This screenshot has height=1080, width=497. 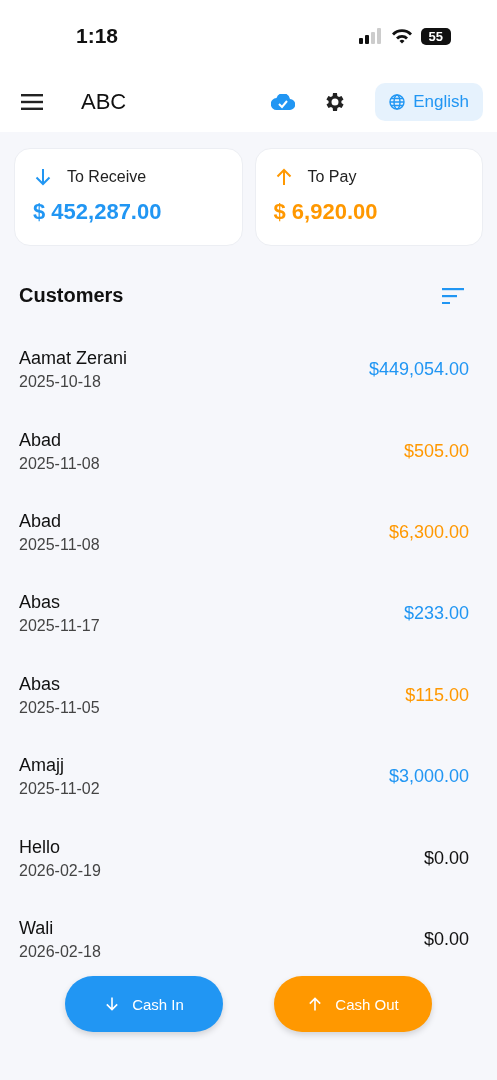 I want to click on customer-name: Wali, so click(x=37, y=928).